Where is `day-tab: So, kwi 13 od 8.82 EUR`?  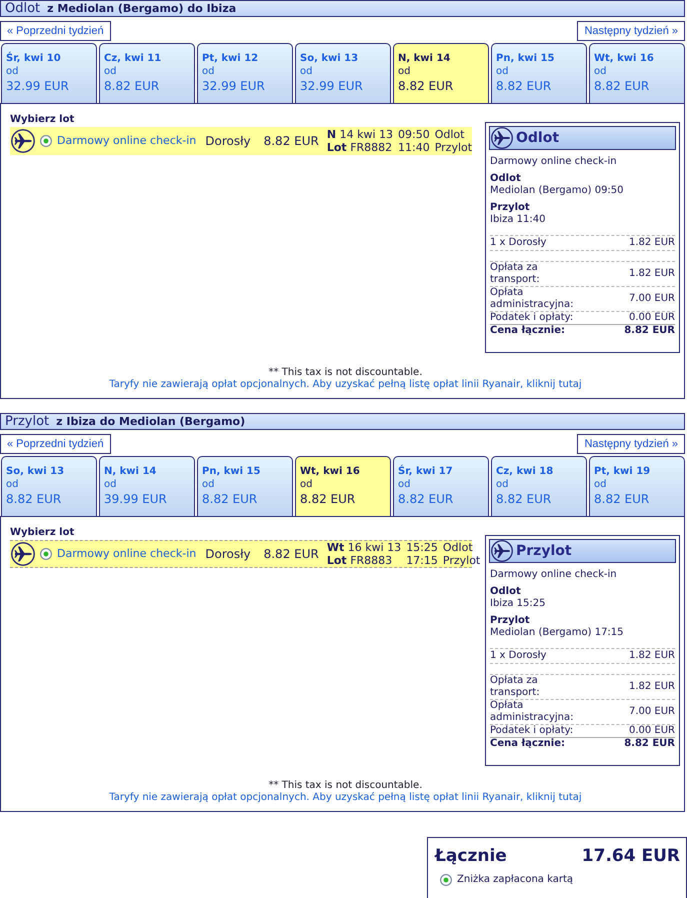
day-tab: So, kwi 13 od 8.82 EUR is located at coordinates (49, 486).